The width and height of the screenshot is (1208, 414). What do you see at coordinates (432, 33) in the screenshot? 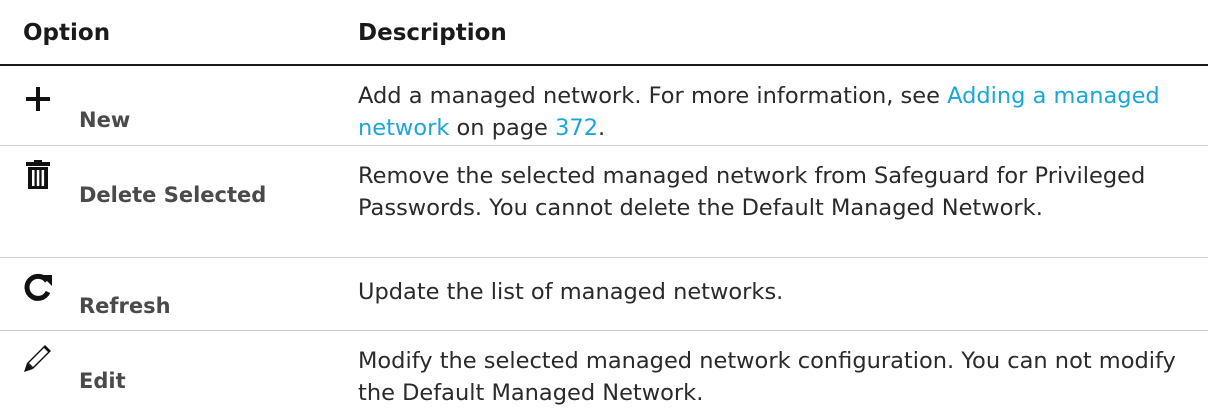
I see `column-header-description: Description` at bounding box center [432, 33].